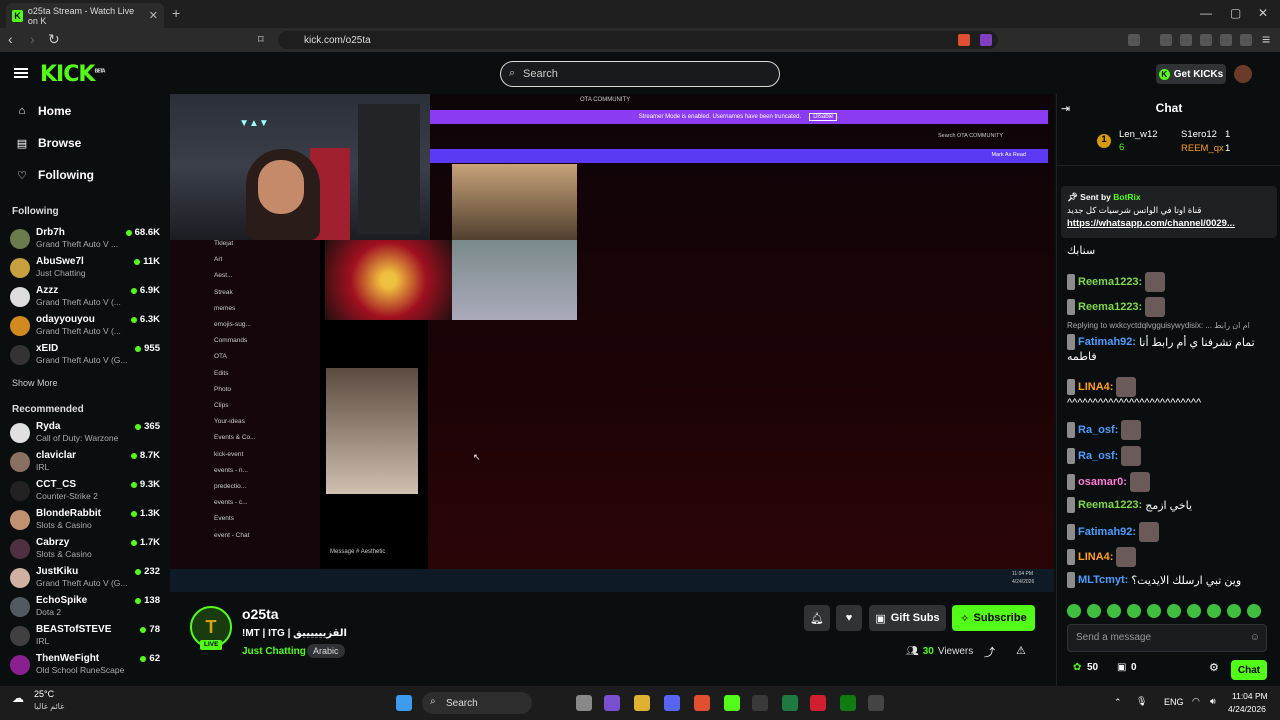 This screenshot has height=720, width=1280. Describe the element at coordinates (1113, 532) in the screenshot. I see `chat-message: Fatimah92:` at that location.